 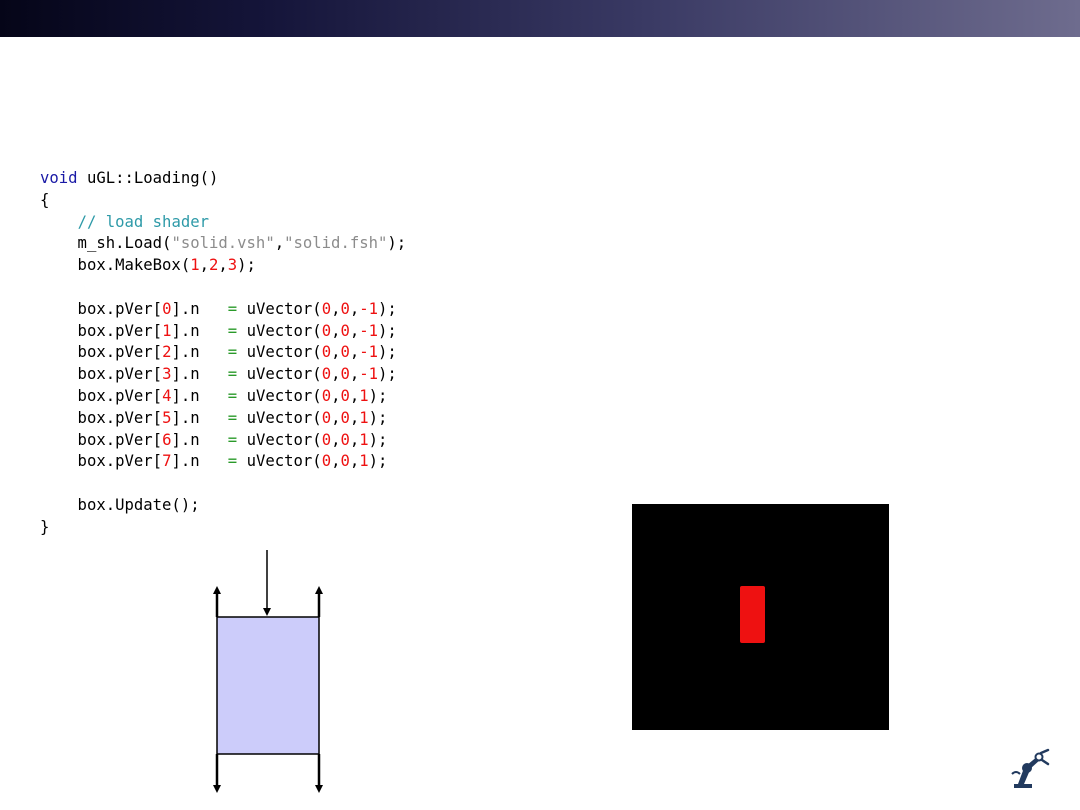 What do you see at coordinates (106, 243) in the screenshot?
I see `code-token-plain: m_sh.Load(` at bounding box center [106, 243].